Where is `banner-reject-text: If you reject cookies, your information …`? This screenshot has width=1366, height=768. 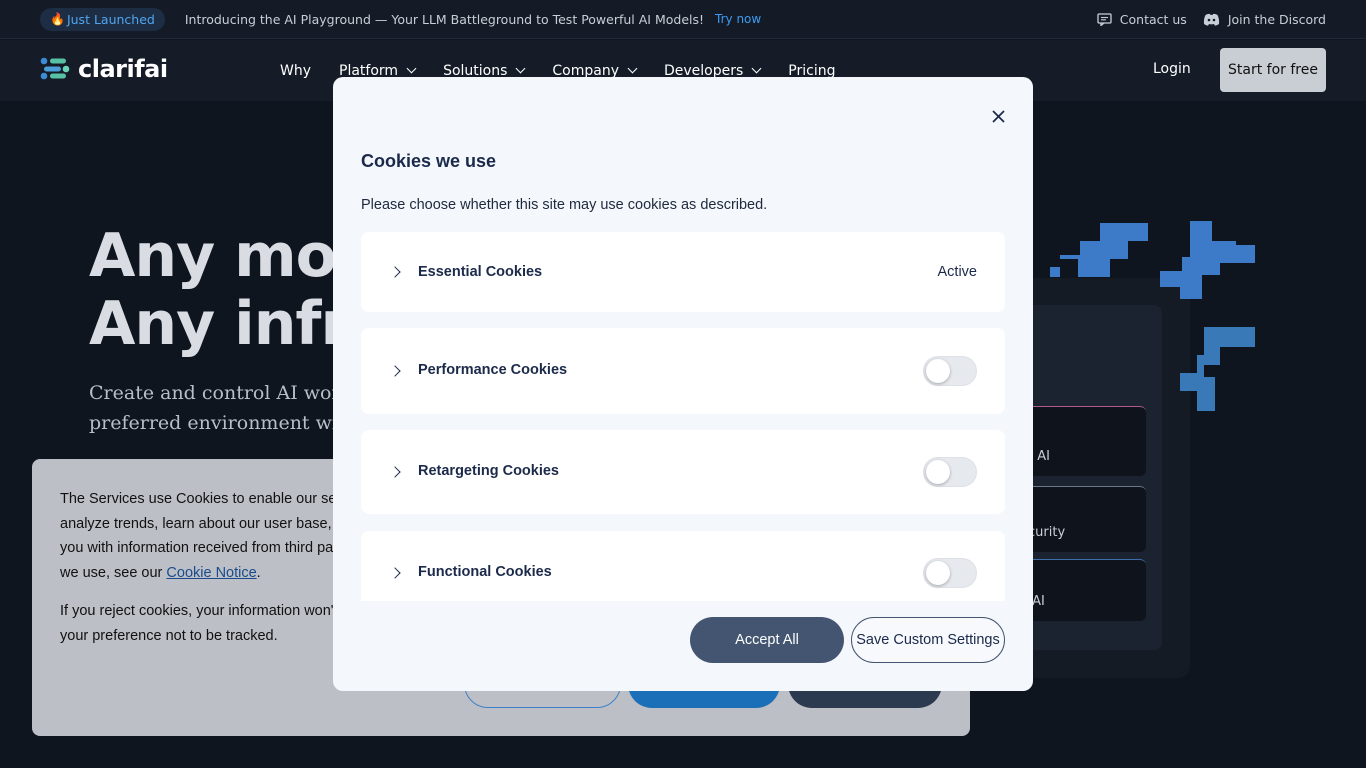
banner-reject-text: If you reject cookies, your information … is located at coordinates (199, 623).